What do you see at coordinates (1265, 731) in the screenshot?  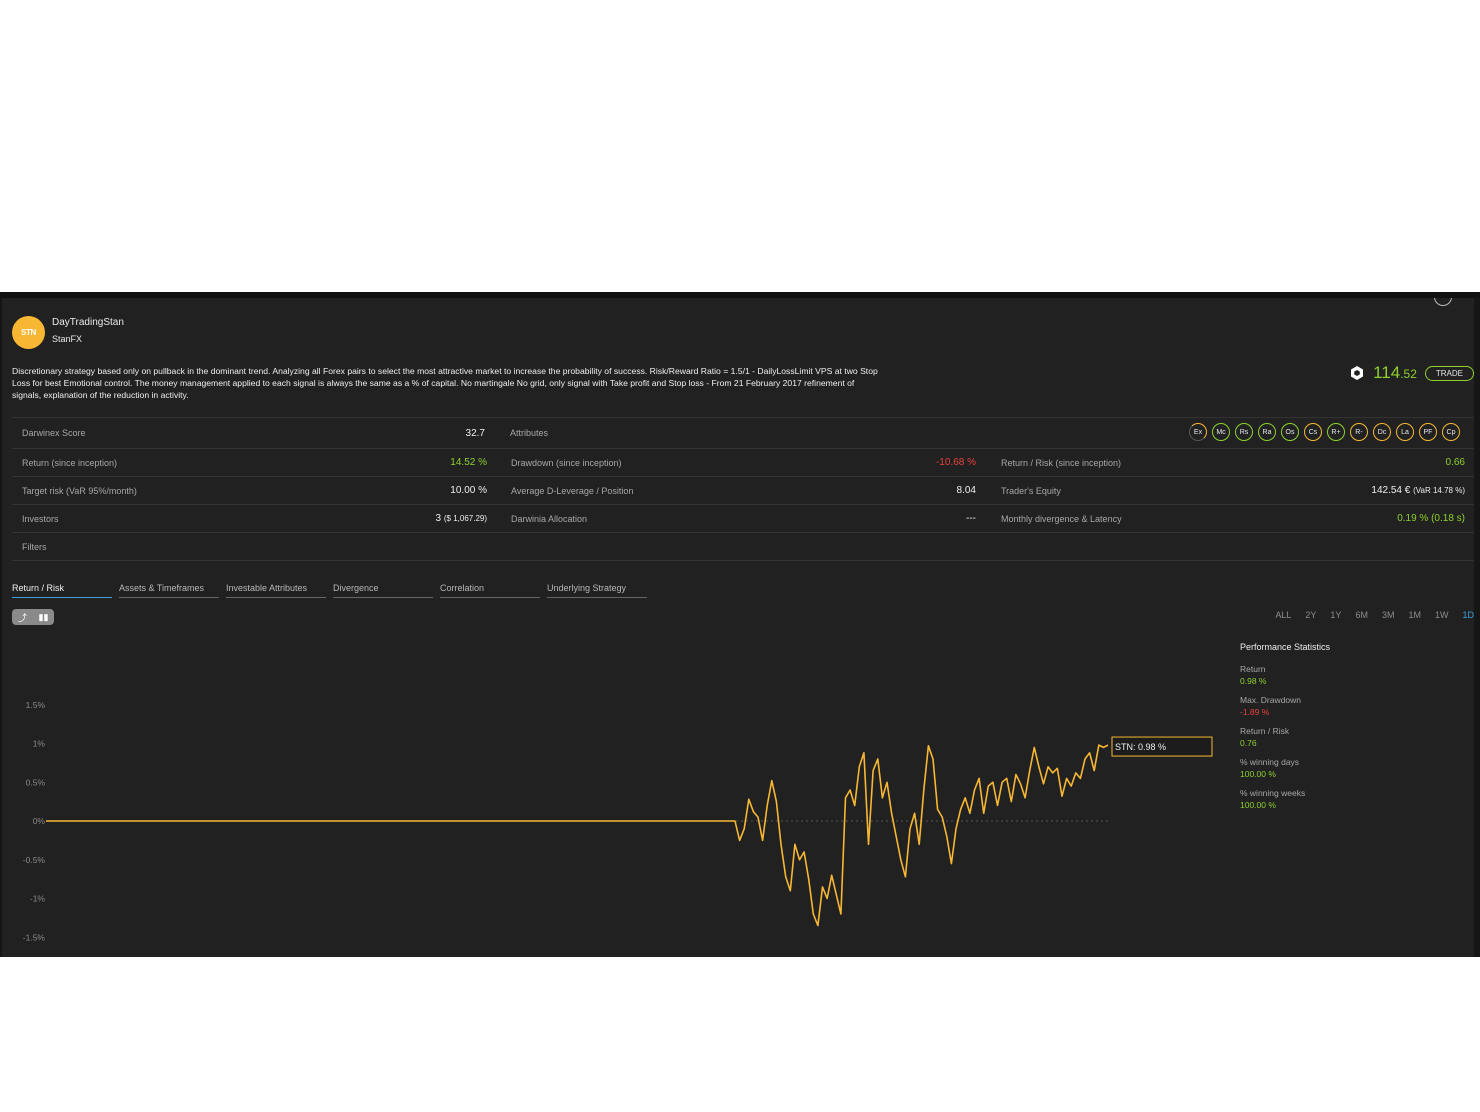 I see `perf-label: Return / Risk` at bounding box center [1265, 731].